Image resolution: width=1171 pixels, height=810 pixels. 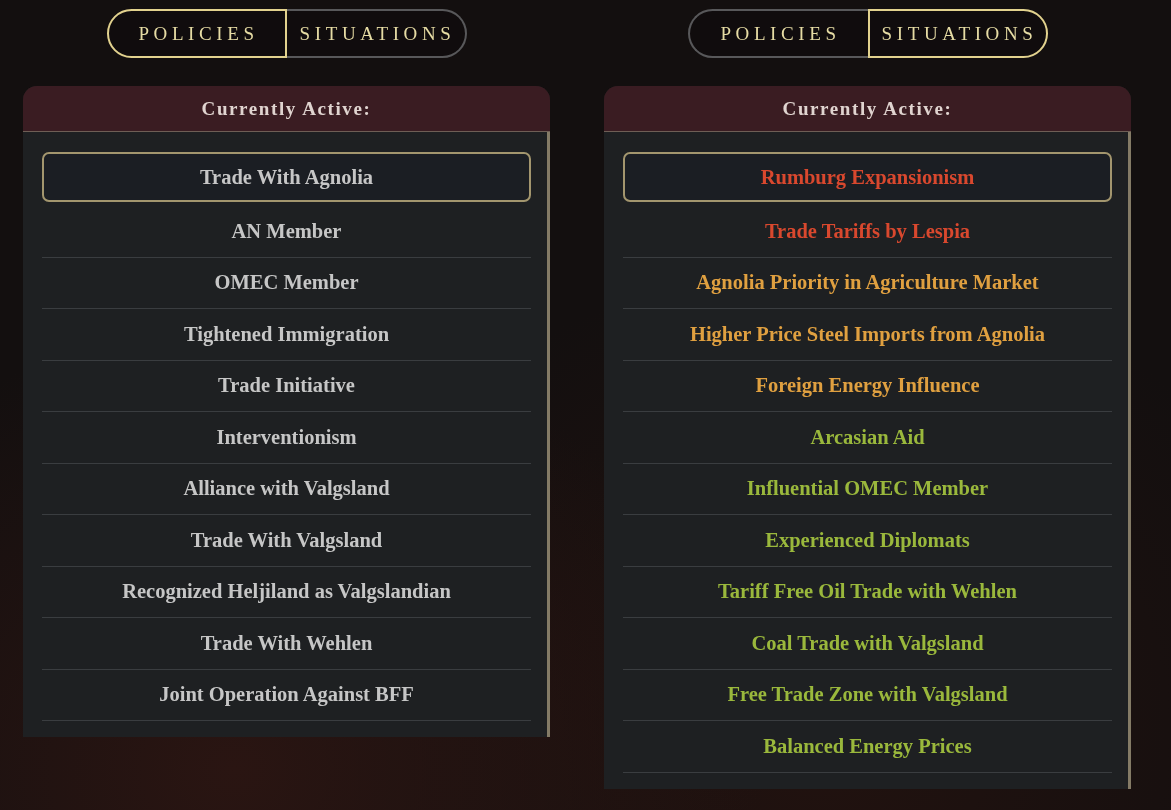 What do you see at coordinates (867, 438) in the screenshot?
I see `list-item: Arcasian Aid` at bounding box center [867, 438].